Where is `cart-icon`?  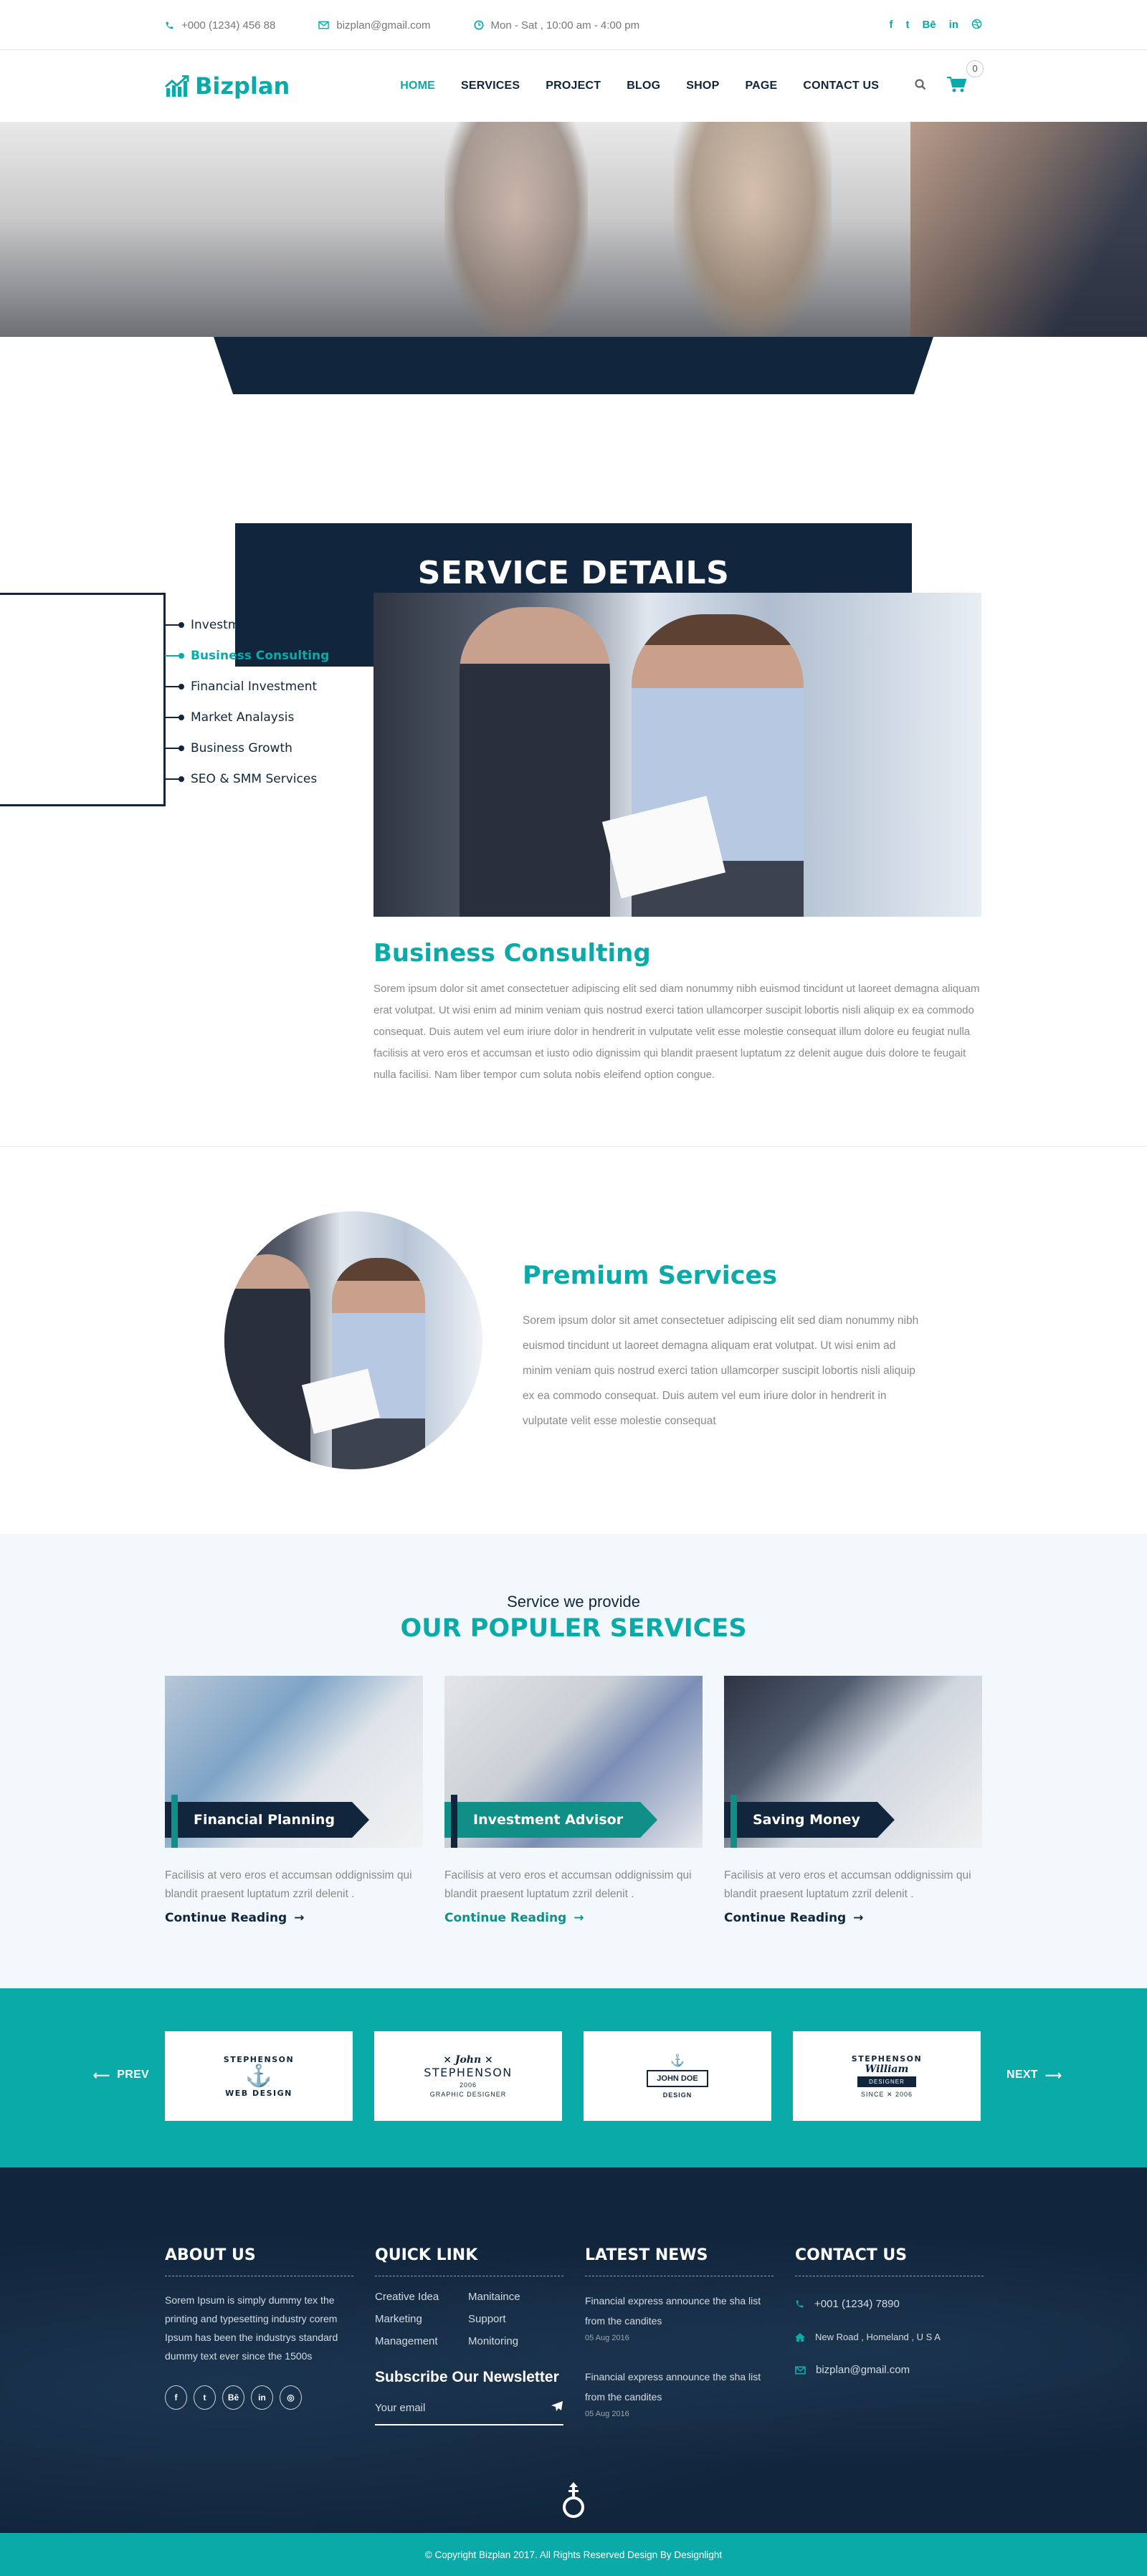 cart-icon is located at coordinates (957, 84).